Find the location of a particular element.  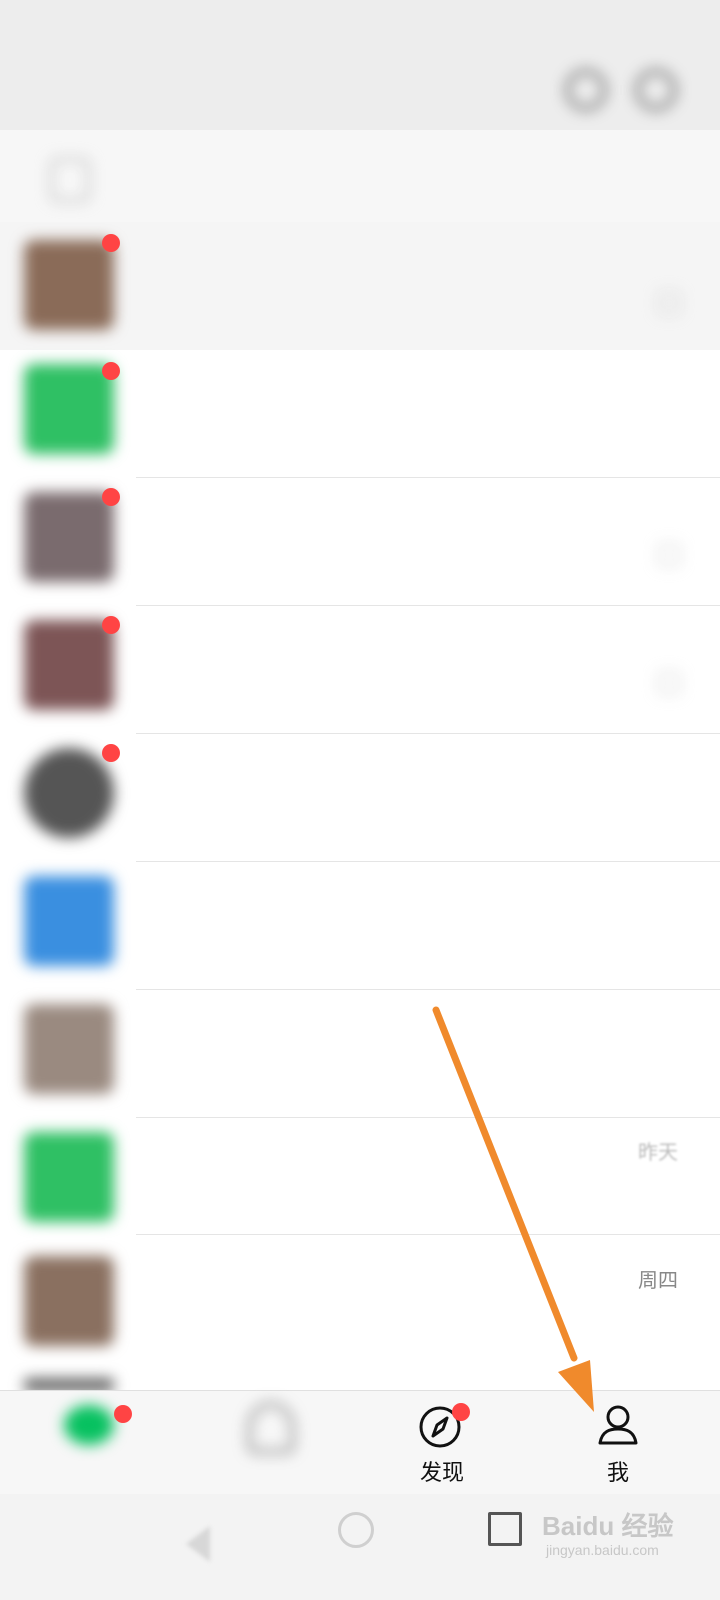

chat-time: 昨天 is located at coordinates (658, 1152).